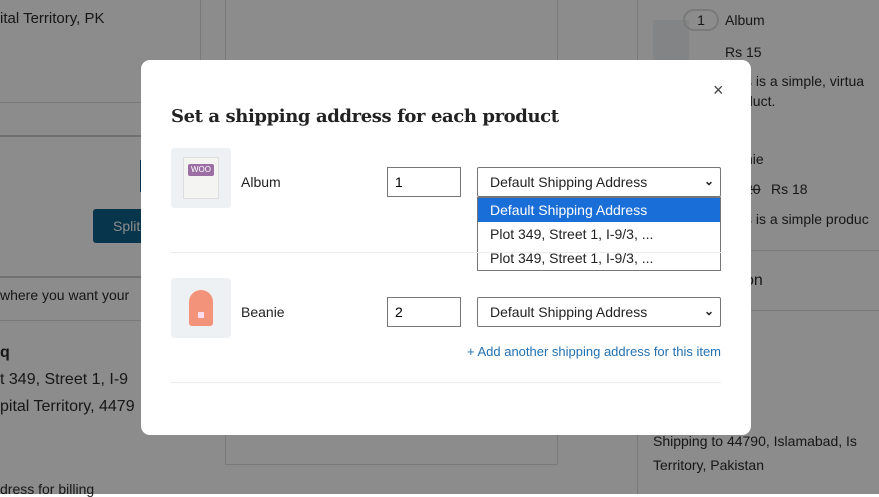  I want to click on beanie-icon, so click(201, 308).